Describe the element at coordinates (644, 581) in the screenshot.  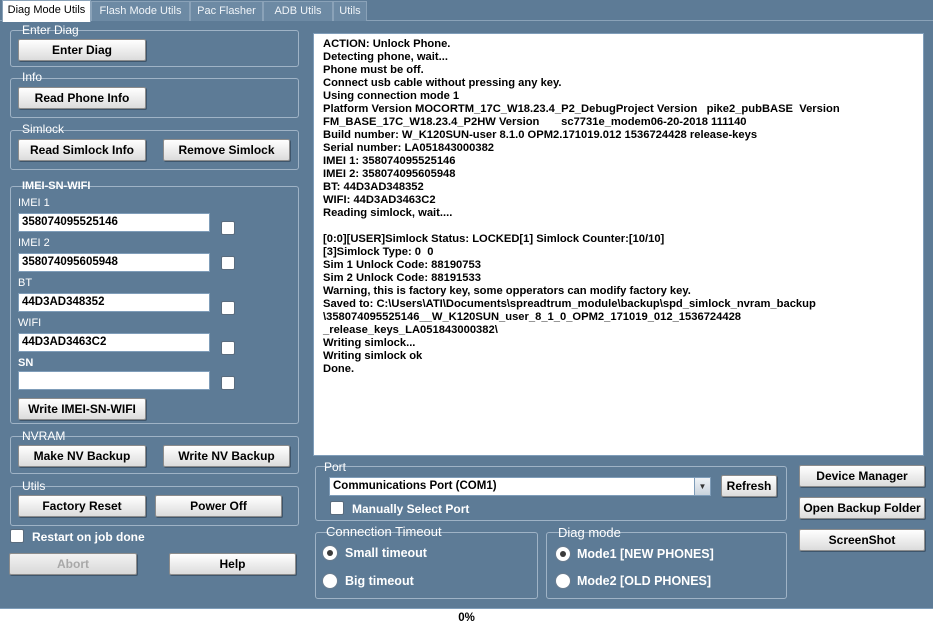
I see `mode2-label: Mode2 [OLD PHONES]` at that location.